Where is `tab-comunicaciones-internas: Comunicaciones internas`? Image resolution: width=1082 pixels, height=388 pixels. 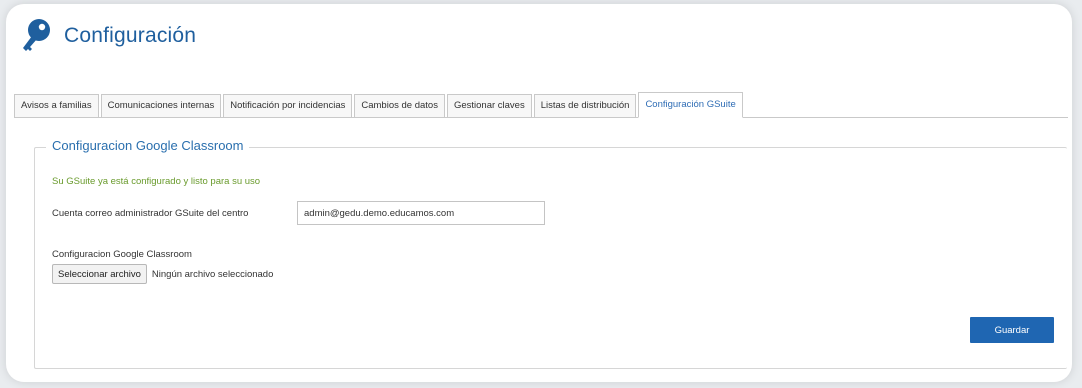 tab-comunicaciones-internas: Comunicaciones internas is located at coordinates (161, 105).